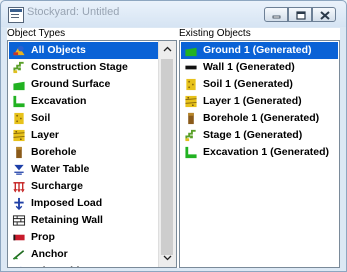 This screenshot has height=272, width=347. Describe the element at coordinates (67, 203) in the screenshot. I see `object-type-item-label: Imposed Load` at that location.